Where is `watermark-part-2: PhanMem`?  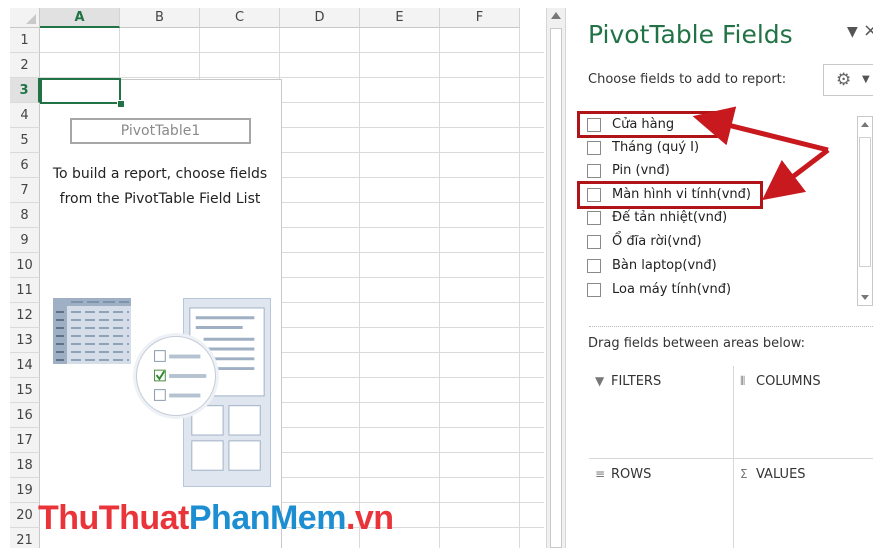
watermark-part-2: PhanMem is located at coordinates (267, 518).